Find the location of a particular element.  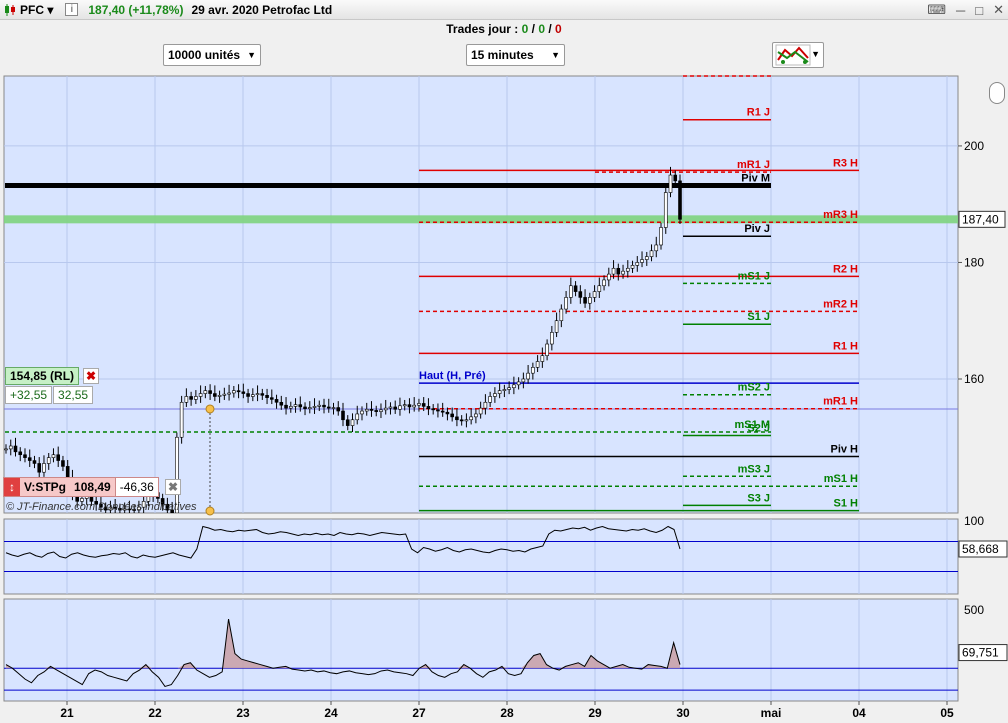

x-tick-label: 04 is located at coordinates (859, 713).